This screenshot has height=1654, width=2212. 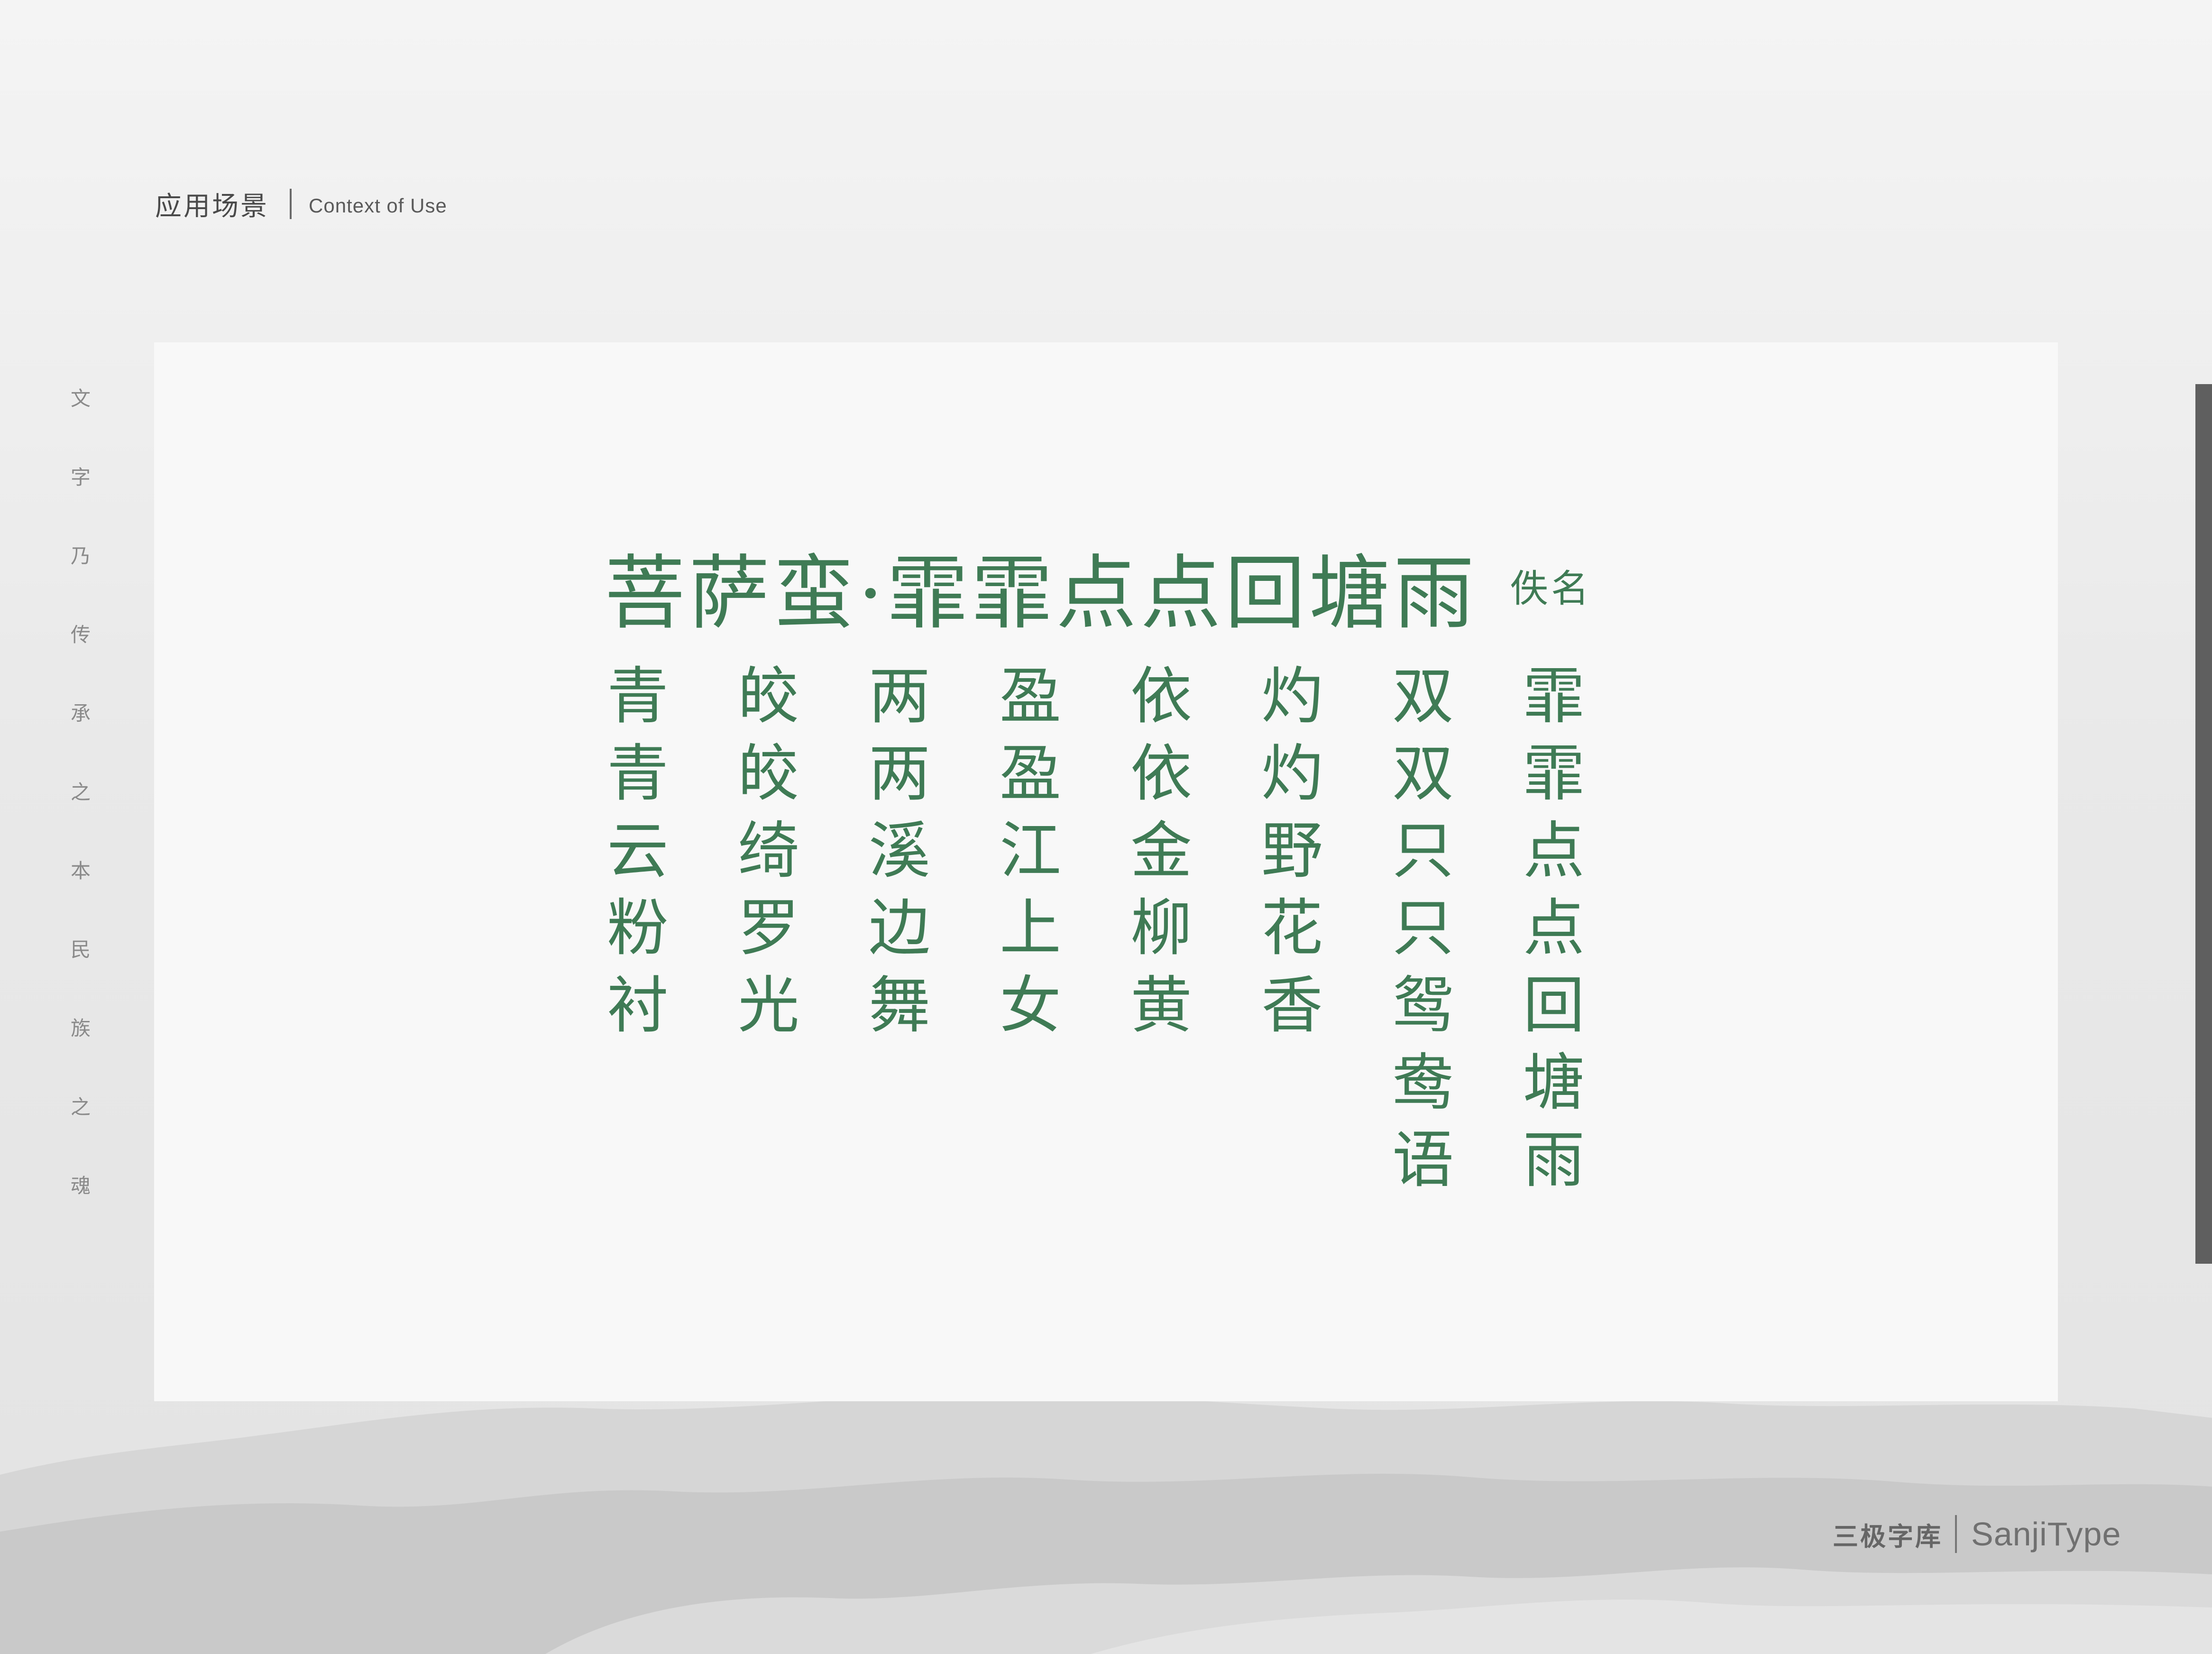 What do you see at coordinates (670, 928) in the screenshot?
I see `poem-column: 青 青 云 粉 衬` at bounding box center [670, 928].